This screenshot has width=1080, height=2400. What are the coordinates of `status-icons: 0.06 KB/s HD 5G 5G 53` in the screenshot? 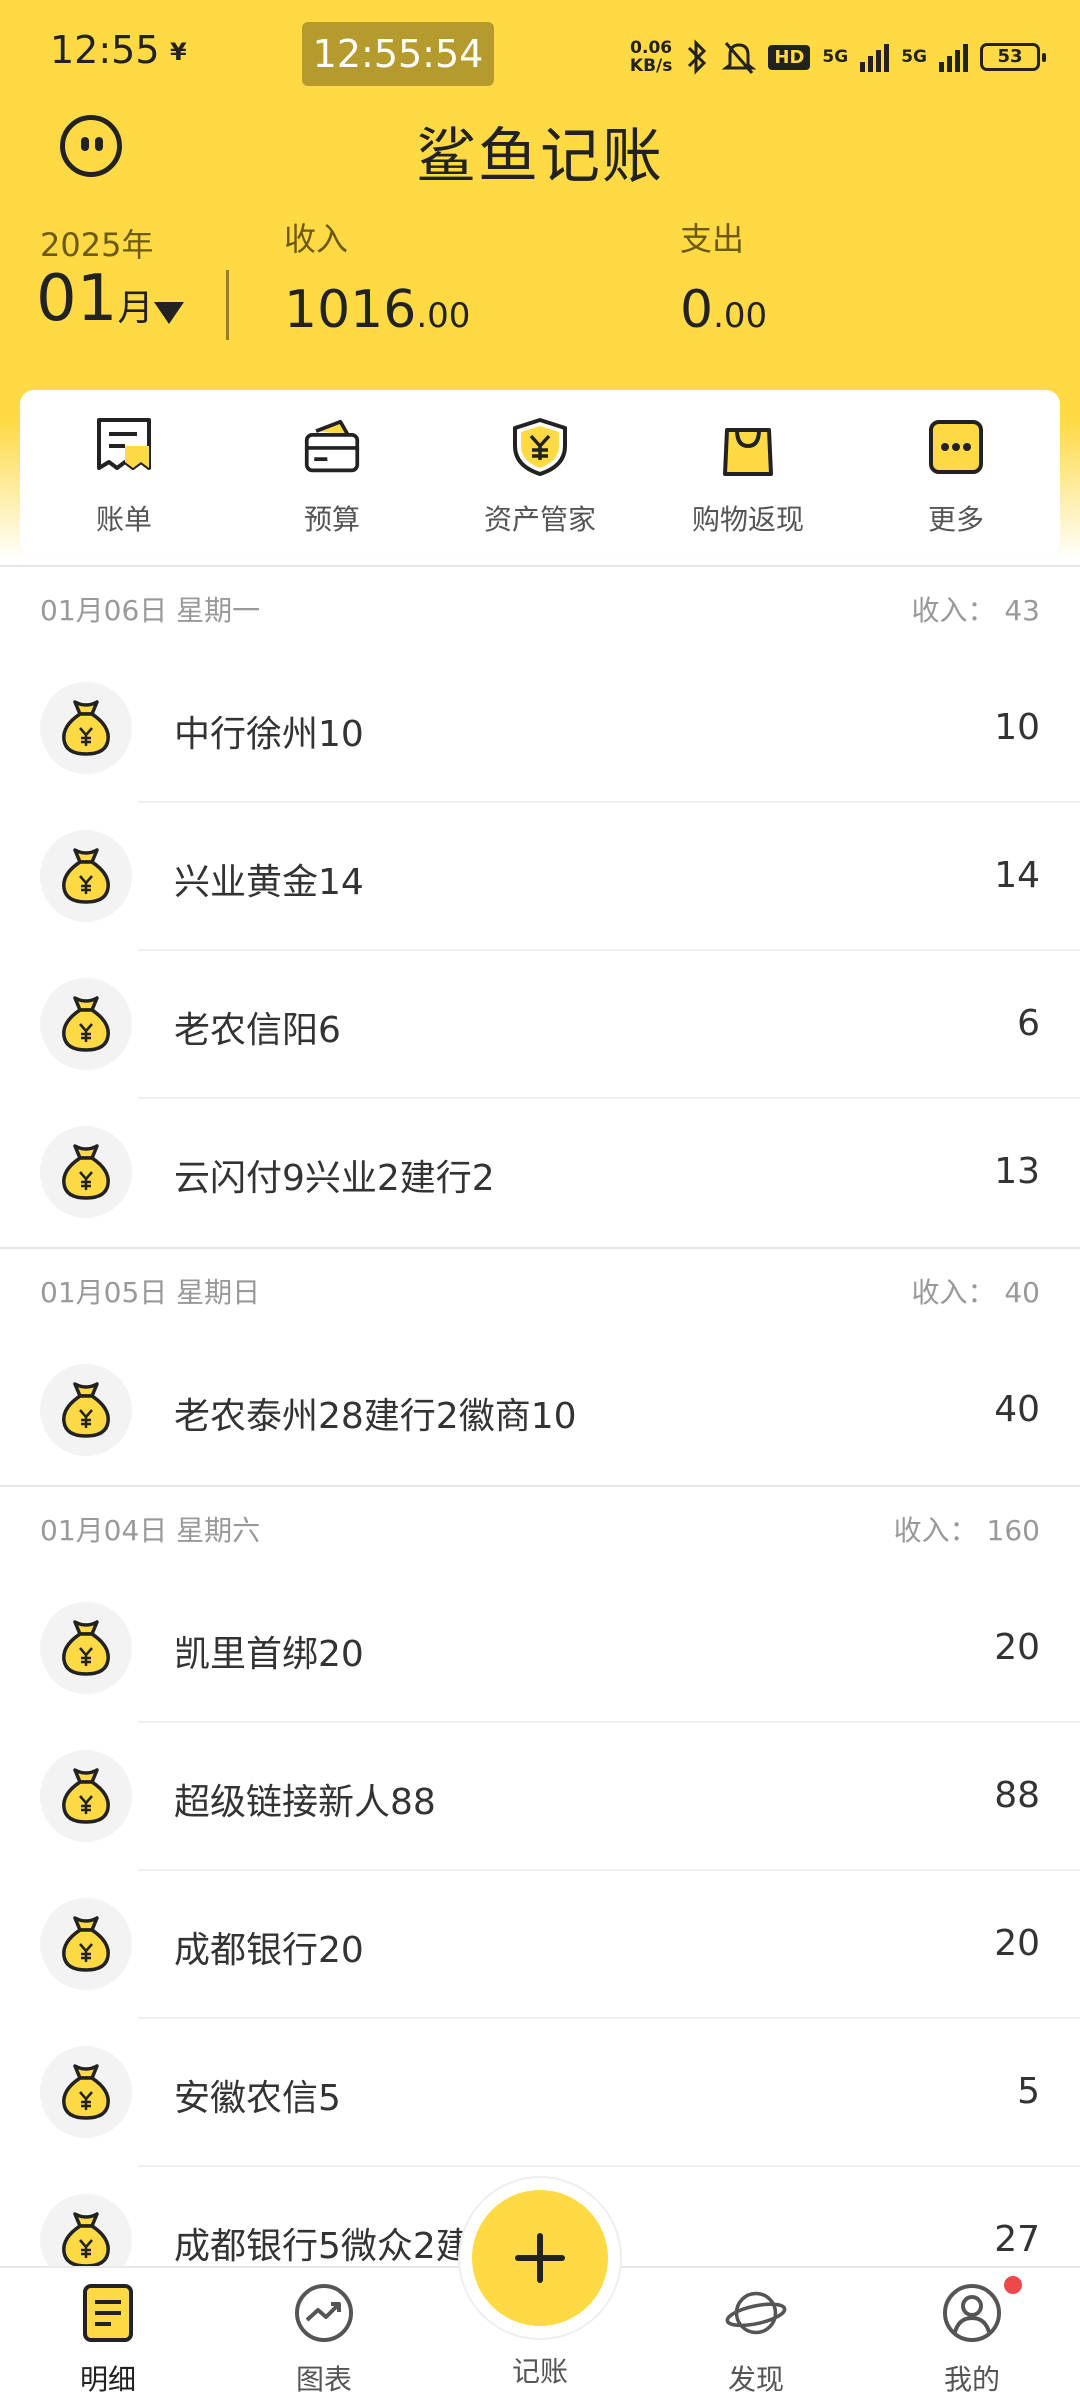 It's located at (838, 57).